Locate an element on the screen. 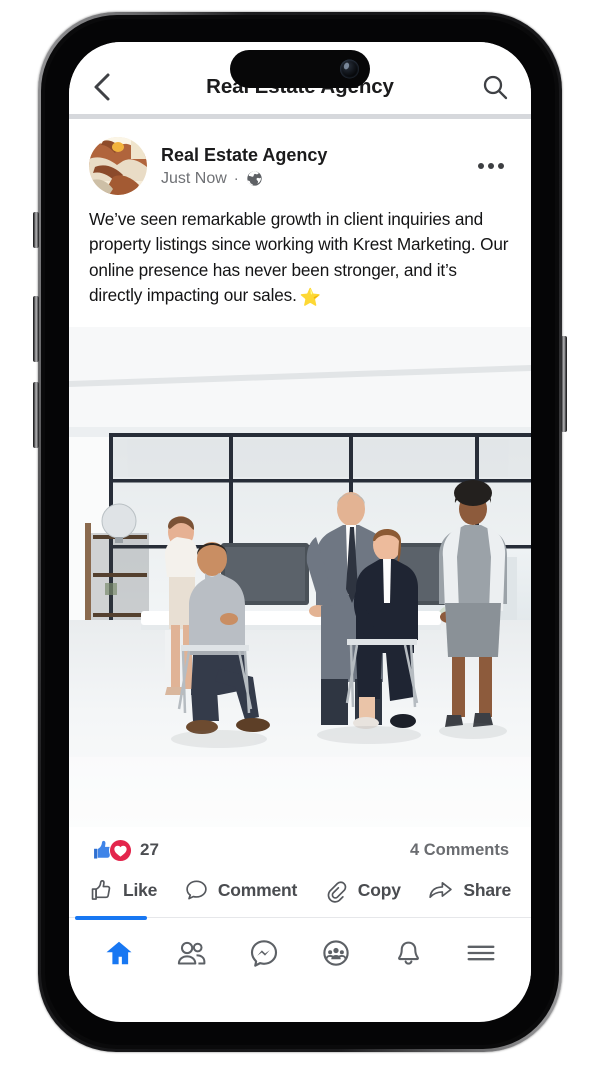 The image size is (600, 1067). globe-icon is located at coordinates (254, 178).